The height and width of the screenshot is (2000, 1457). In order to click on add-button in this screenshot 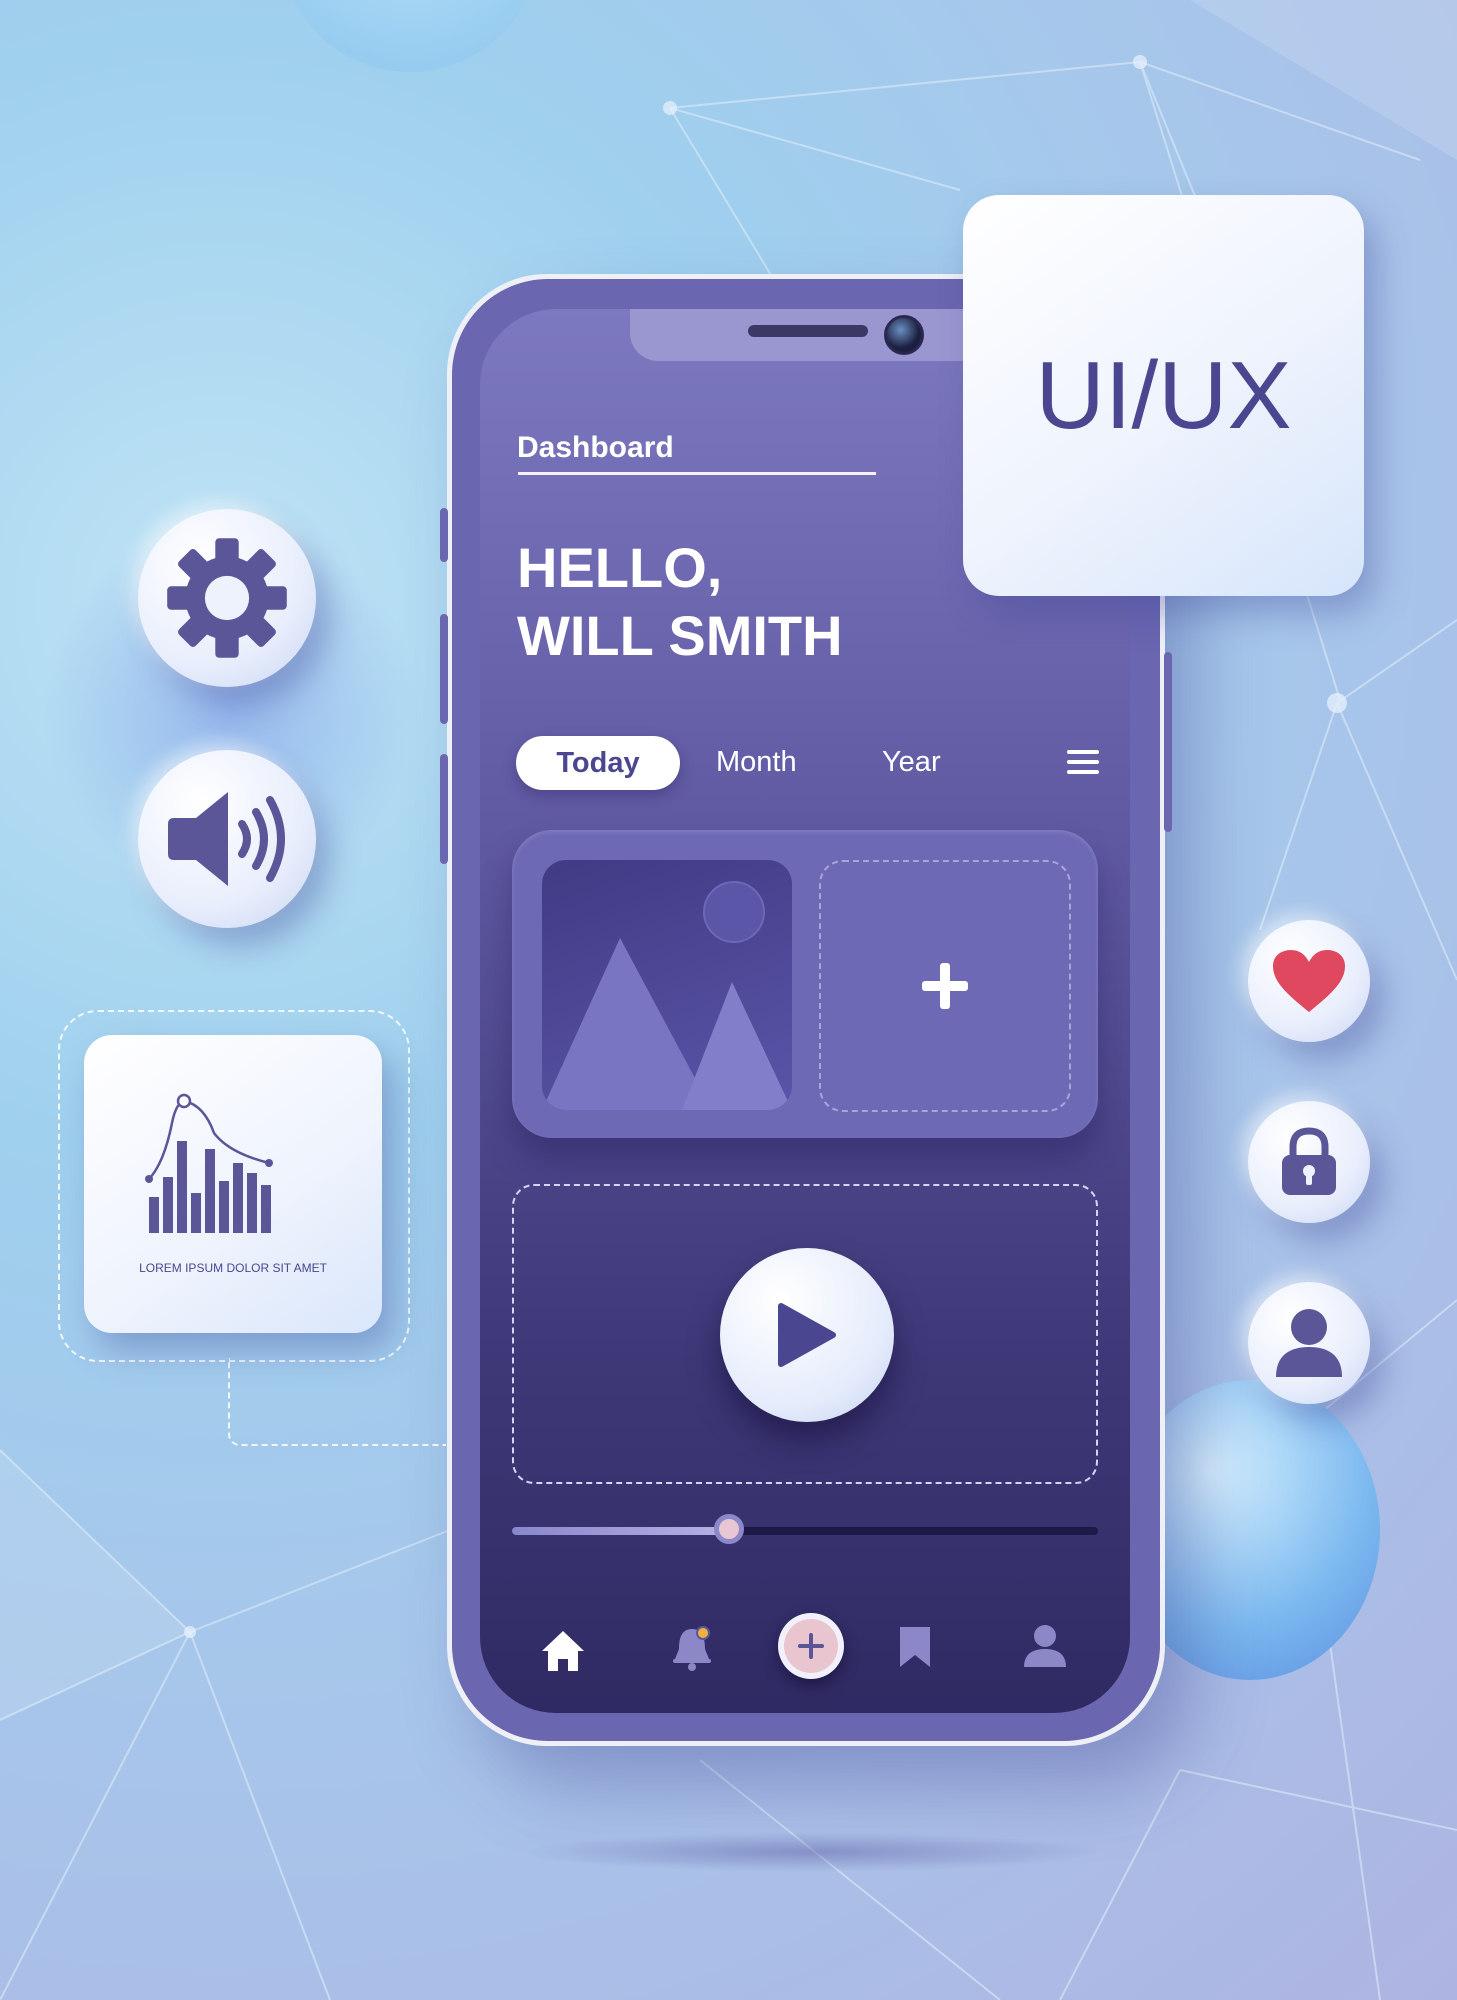, I will do `click(811, 1646)`.